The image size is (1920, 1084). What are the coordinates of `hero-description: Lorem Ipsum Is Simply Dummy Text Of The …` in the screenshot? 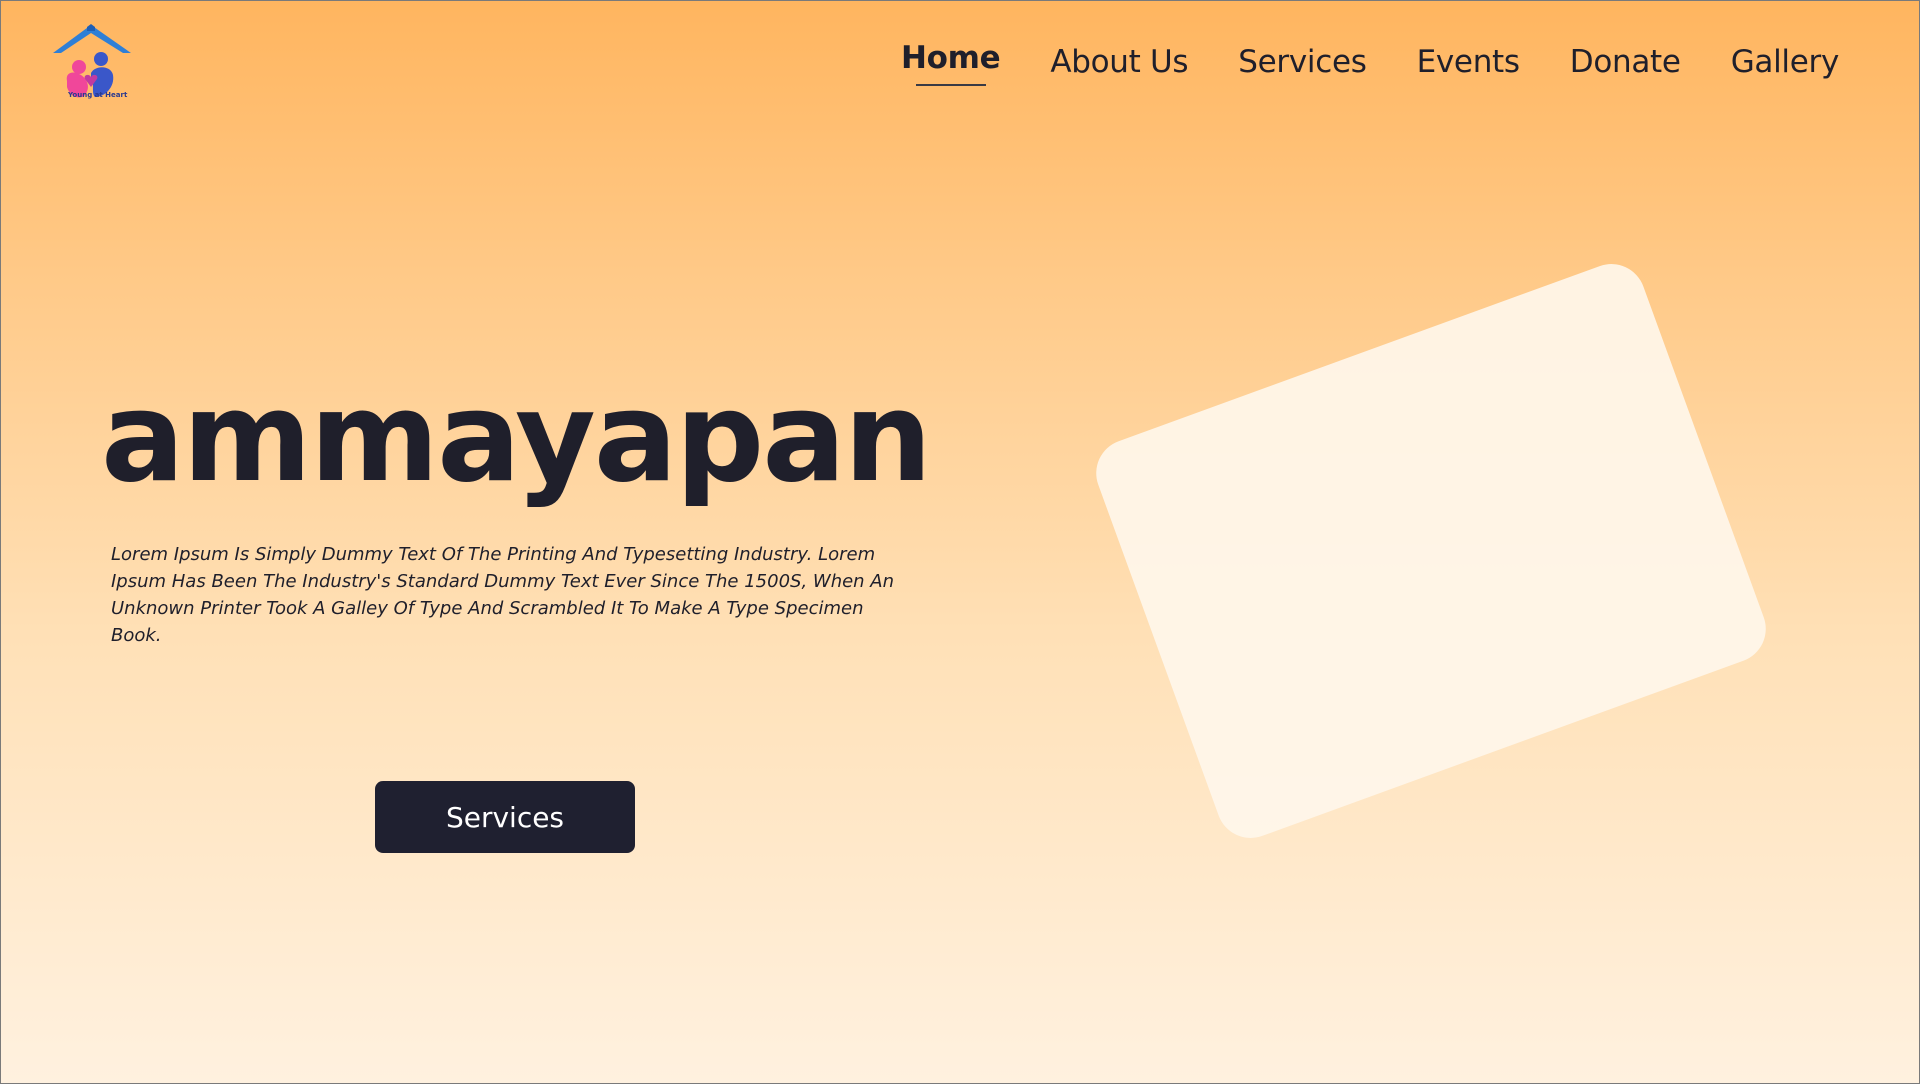 It's located at (503, 595).